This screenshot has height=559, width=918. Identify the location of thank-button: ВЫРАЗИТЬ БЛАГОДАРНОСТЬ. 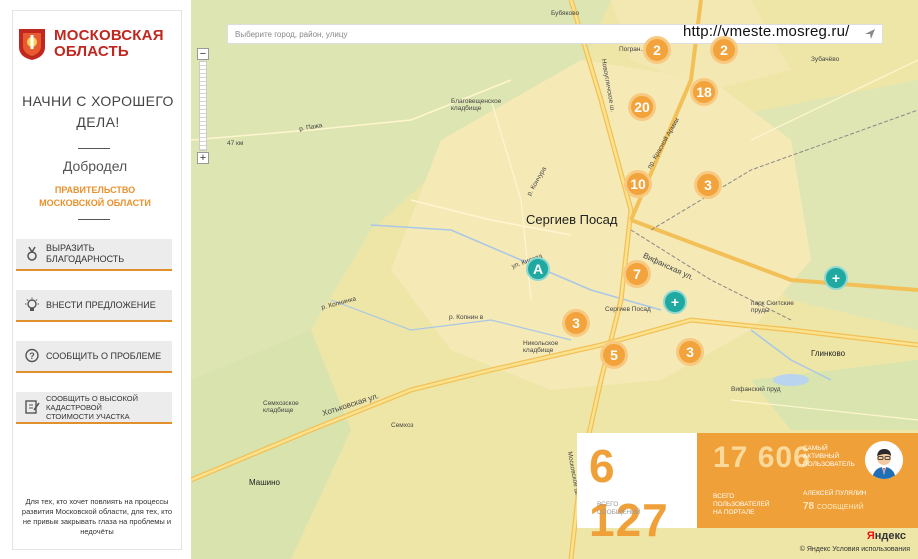
(94, 255).